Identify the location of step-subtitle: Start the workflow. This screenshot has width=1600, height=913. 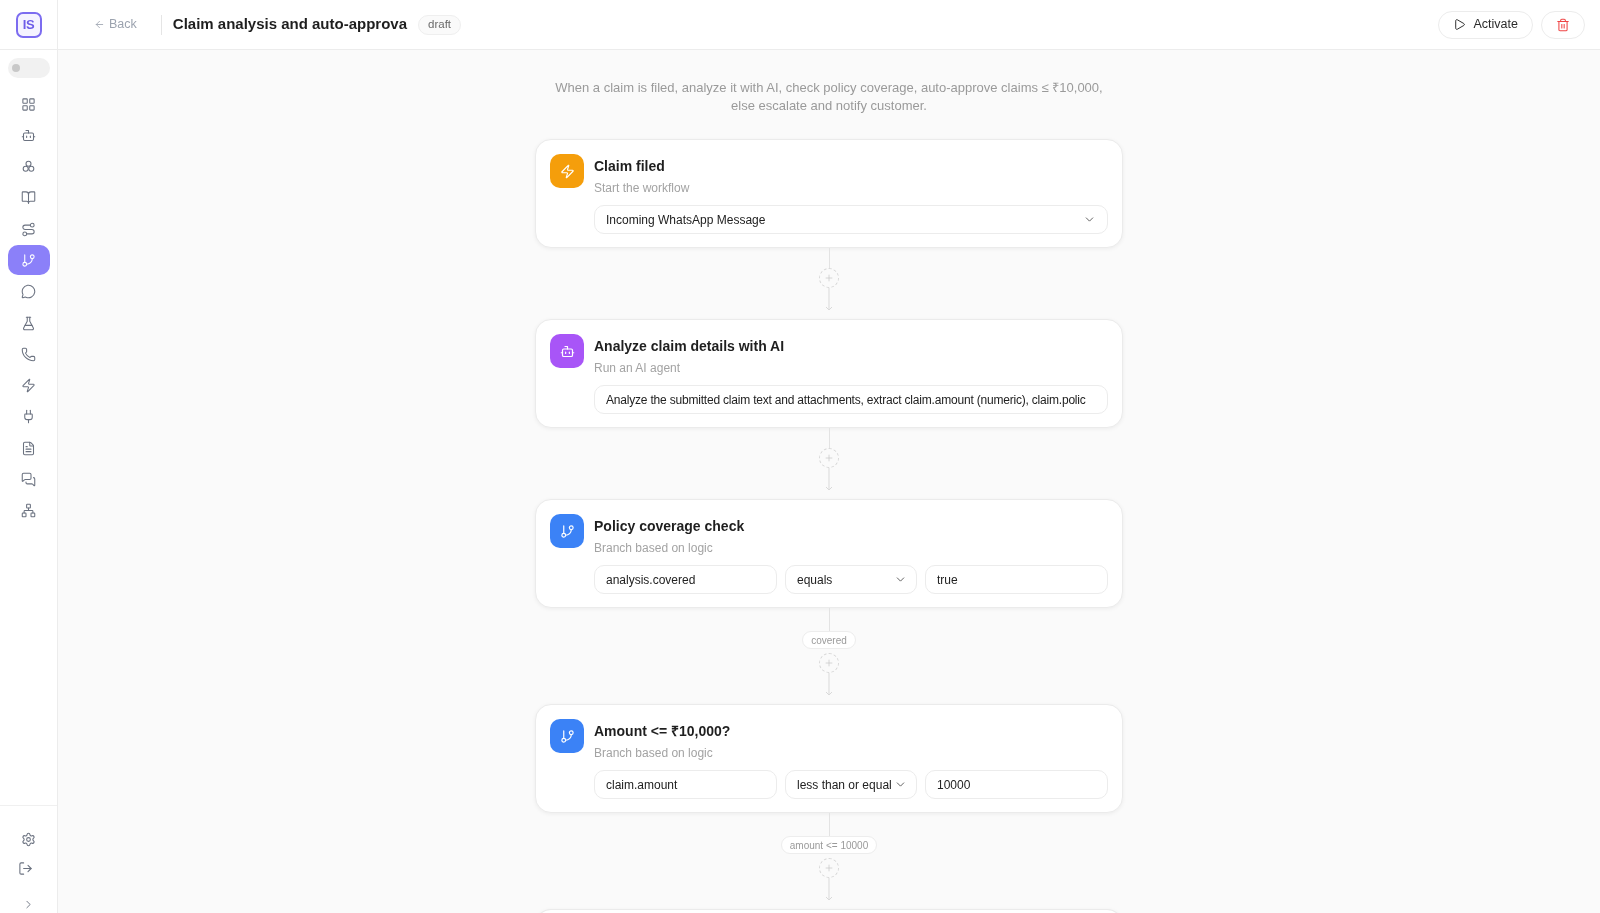
(642, 188).